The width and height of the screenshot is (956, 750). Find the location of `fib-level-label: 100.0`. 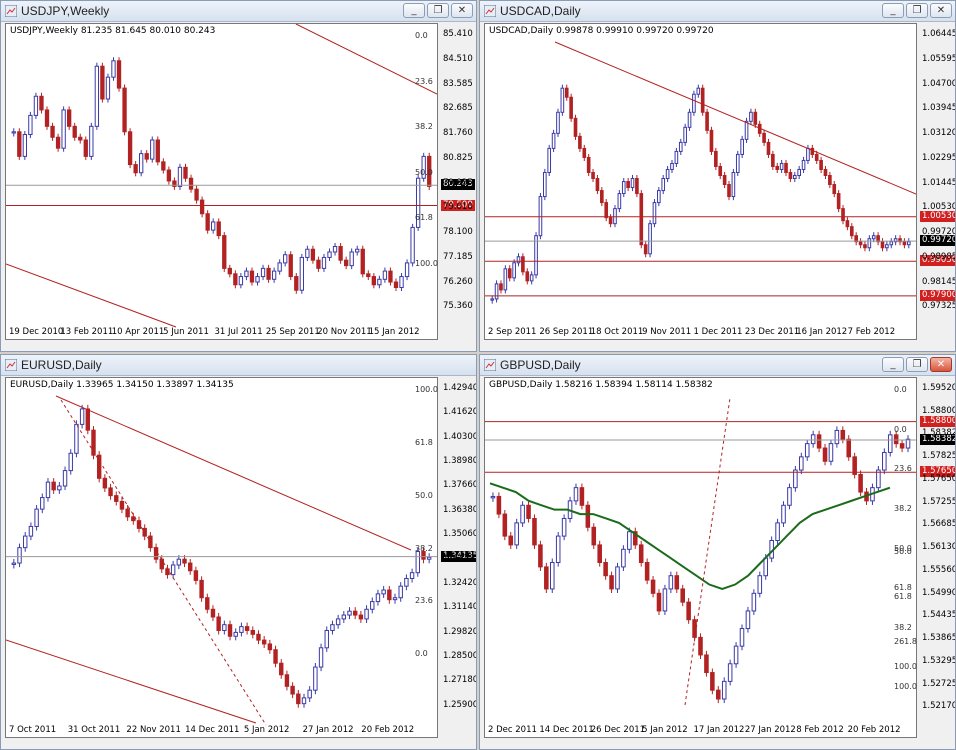

fib-level-label: 100.0 is located at coordinates (905, 667).